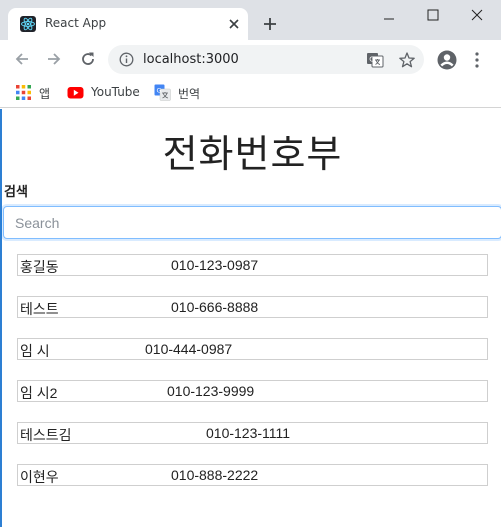 The width and height of the screenshot is (501, 527). Describe the element at coordinates (375, 60) in the screenshot. I see `translate-page-icon: G` at that location.